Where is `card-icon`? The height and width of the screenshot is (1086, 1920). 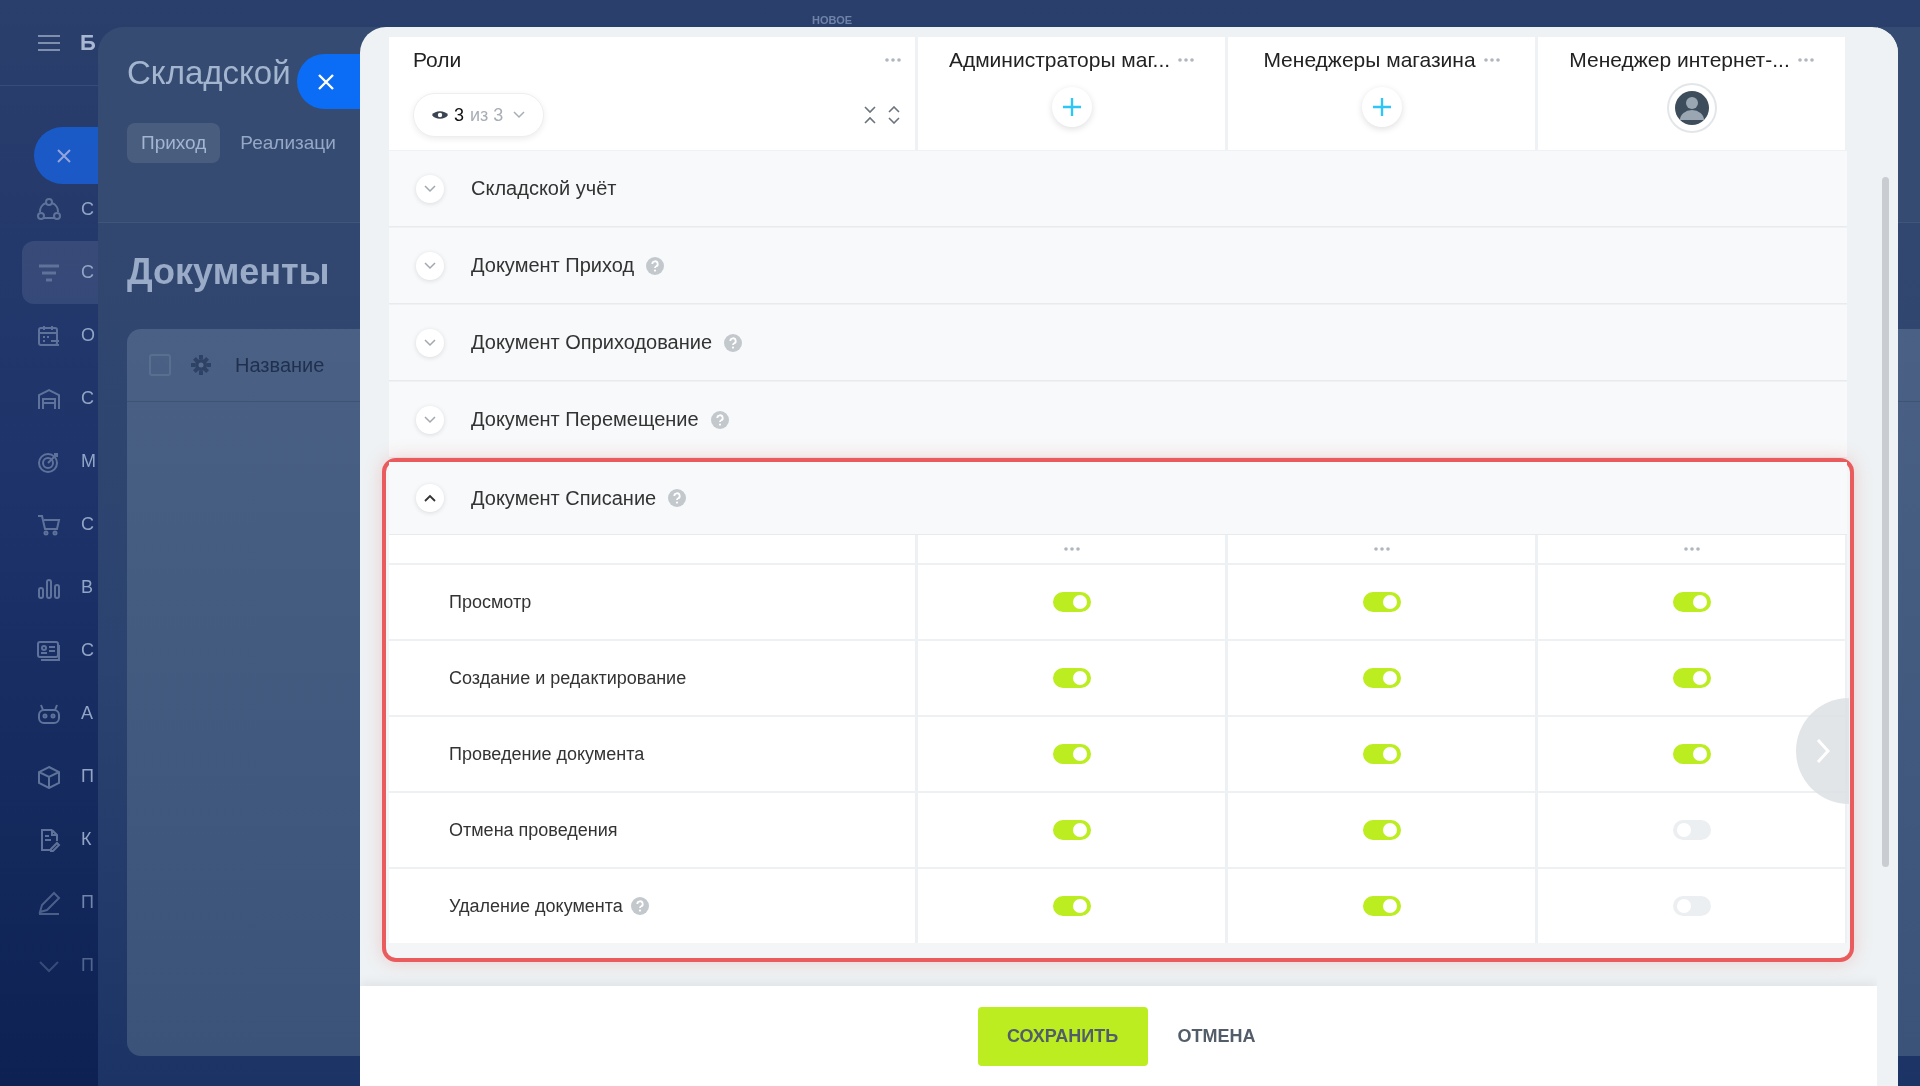 card-icon is located at coordinates (49, 650).